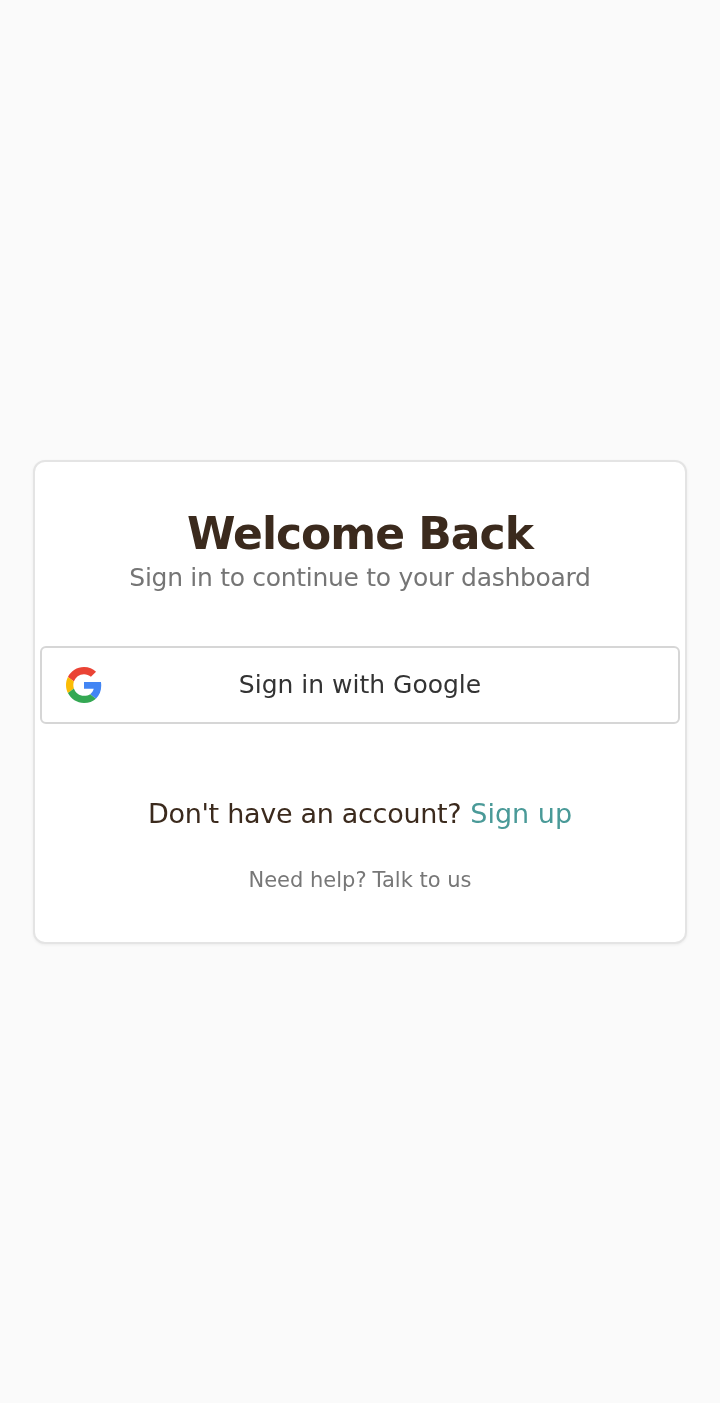 The image size is (720, 1403). I want to click on help-prompt: Need help?, so click(307, 880).